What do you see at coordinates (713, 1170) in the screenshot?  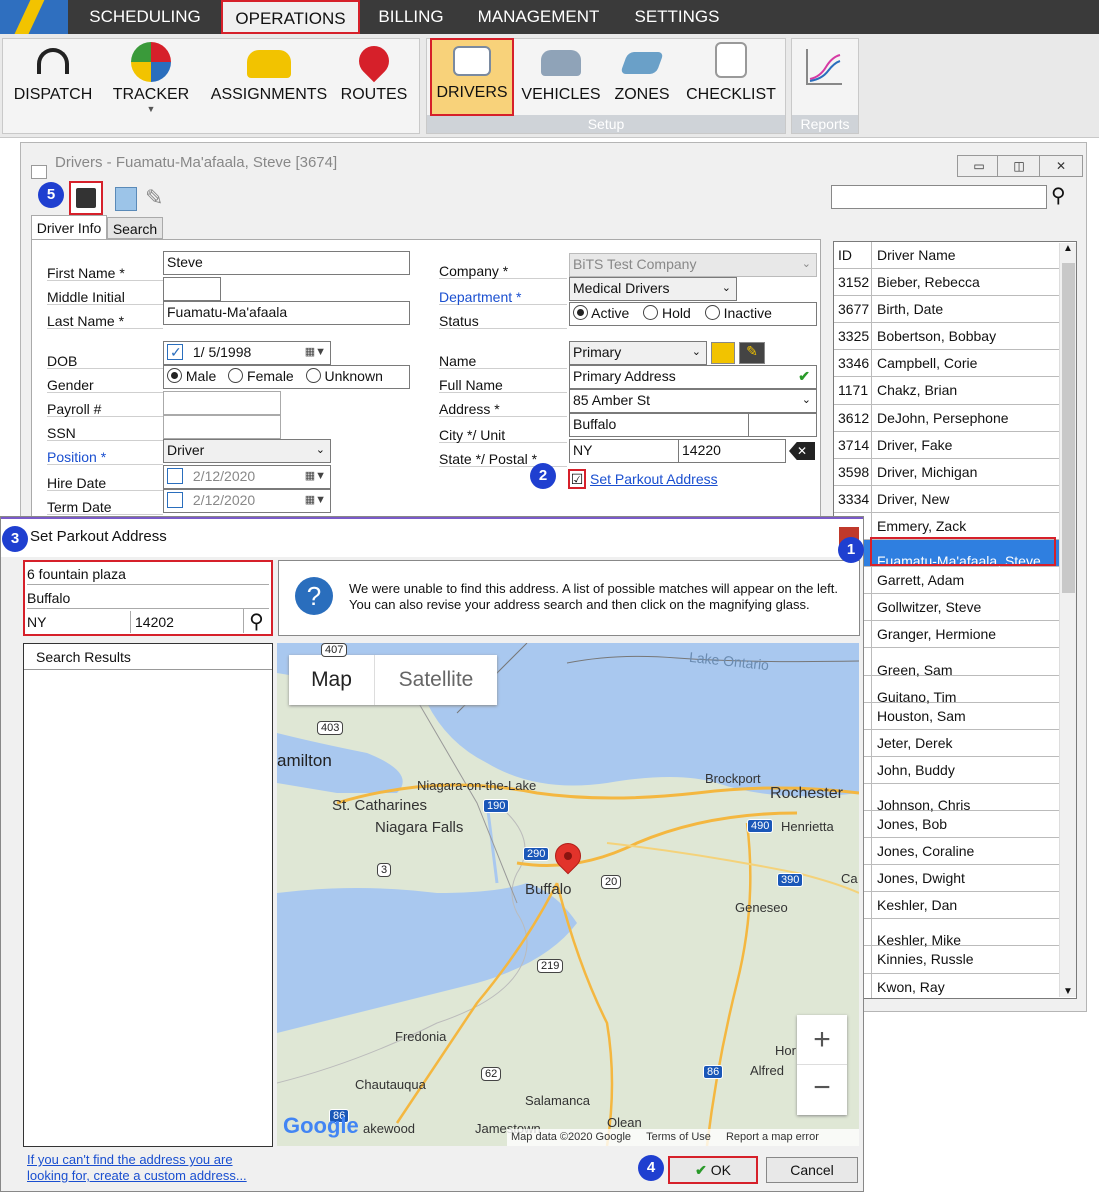 I see `ok-button: ✔ OK` at bounding box center [713, 1170].